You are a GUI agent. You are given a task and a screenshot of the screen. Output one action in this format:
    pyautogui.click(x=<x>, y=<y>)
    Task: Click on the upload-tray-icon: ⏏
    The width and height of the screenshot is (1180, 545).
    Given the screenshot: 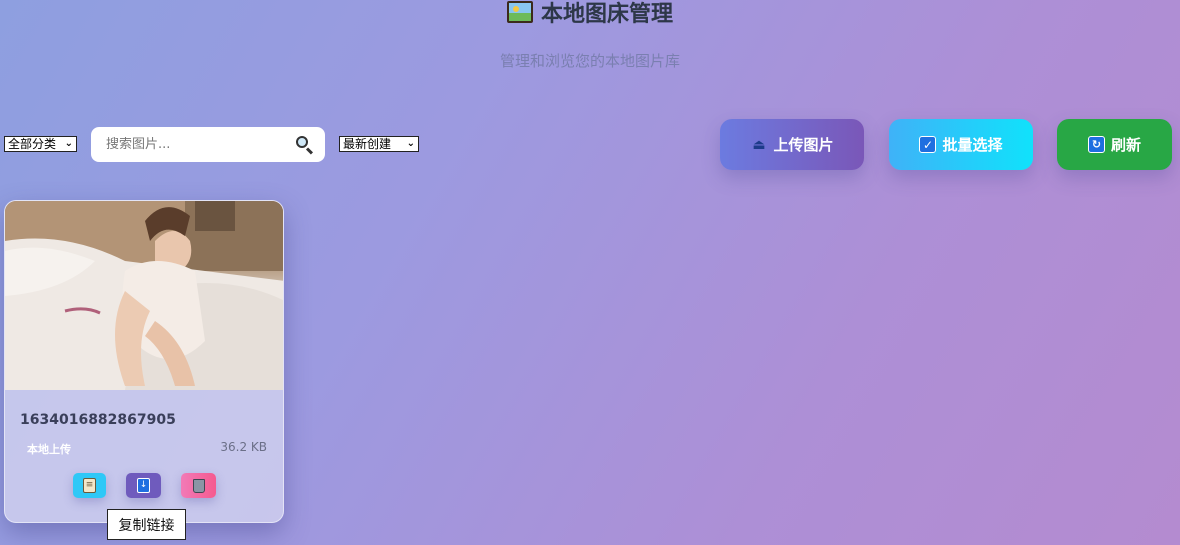 What is the action you would take?
    pyautogui.click(x=759, y=144)
    